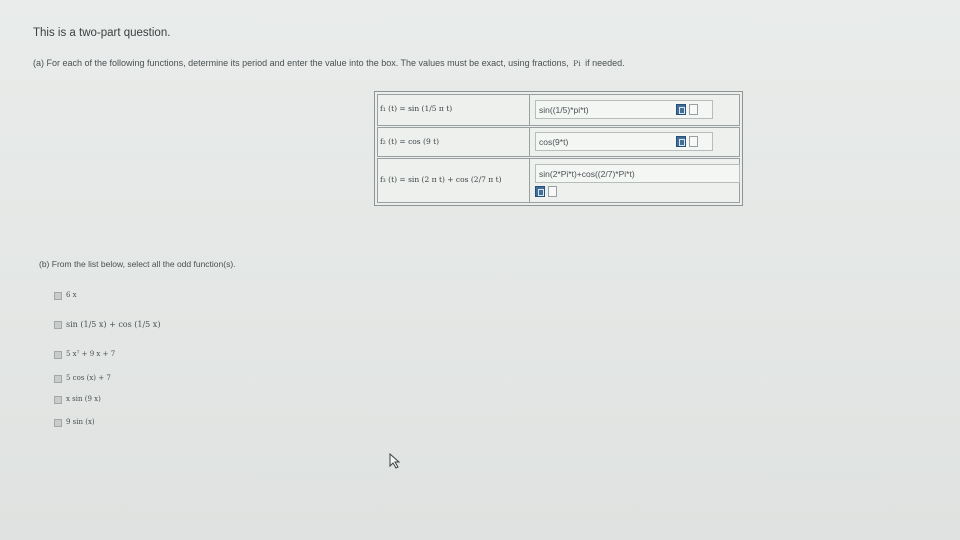 Image resolution: width=960 pixels, height=540 pixels. I want to click on answer-input-f3: sin(2*Pi*t)+cos((2/7)*Pi*t), so click(637, 173).